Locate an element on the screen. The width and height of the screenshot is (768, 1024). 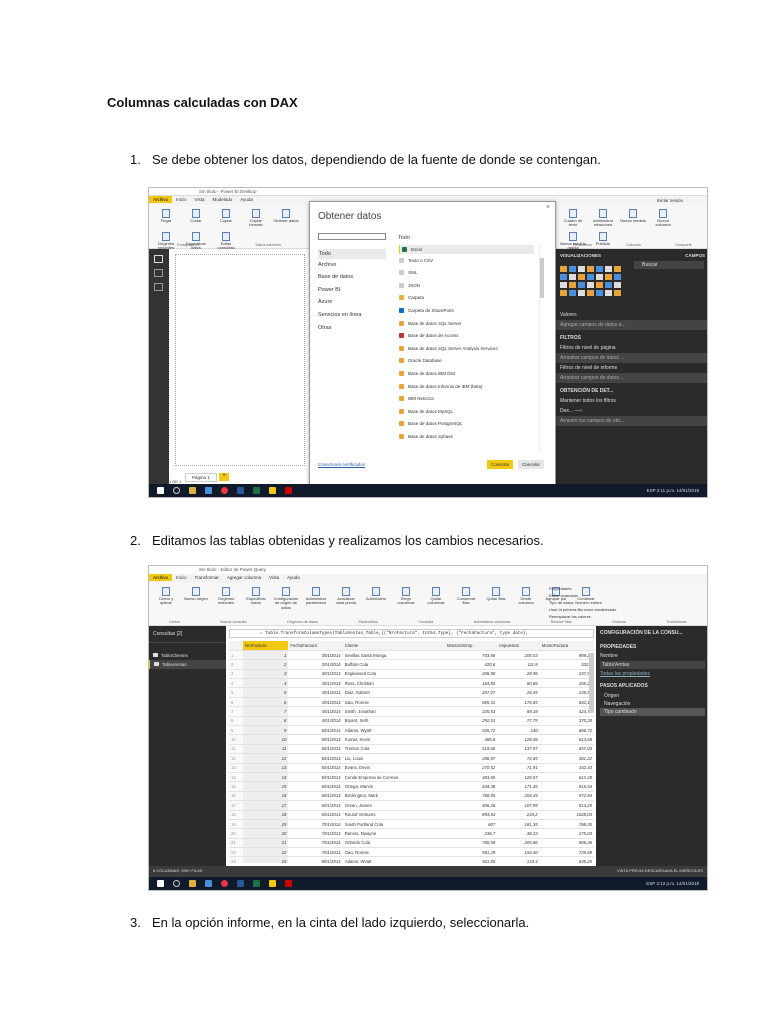
search-icon is located at coordinates (176, 490).